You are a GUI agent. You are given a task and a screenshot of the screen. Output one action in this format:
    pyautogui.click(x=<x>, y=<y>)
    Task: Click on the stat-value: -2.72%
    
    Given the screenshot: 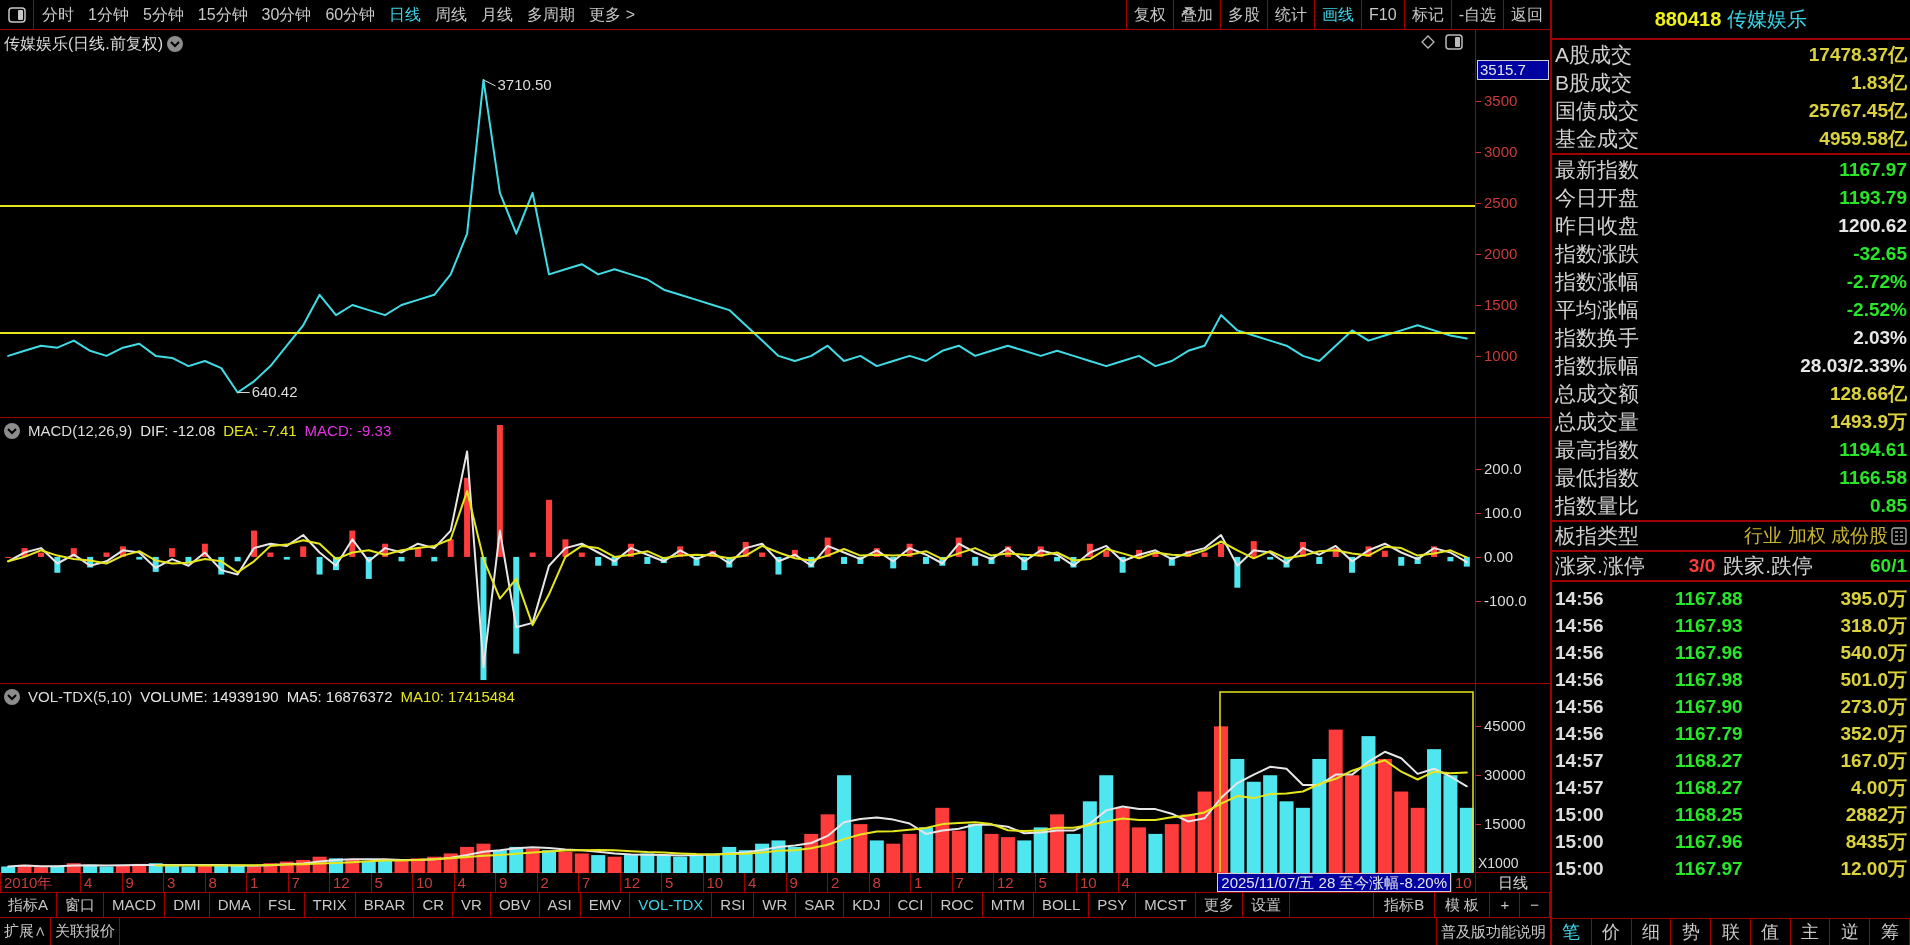 What is the action you would take?
    pyautogui.click(x=1876, y=282)
    